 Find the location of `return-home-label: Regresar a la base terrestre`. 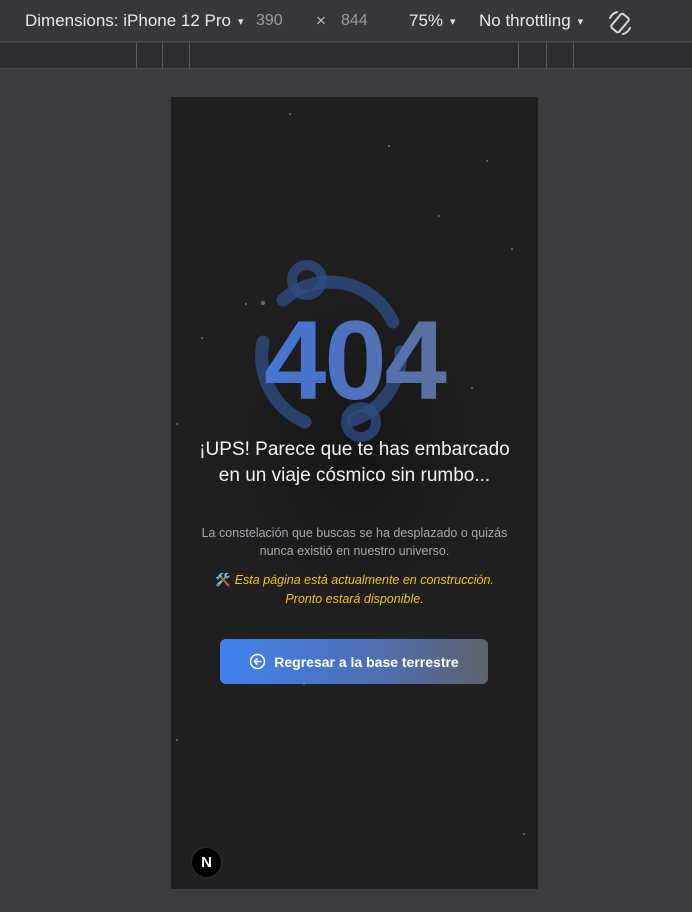

return-home-label: Regresar a la base terrestre is located at coordinates (366, 661).